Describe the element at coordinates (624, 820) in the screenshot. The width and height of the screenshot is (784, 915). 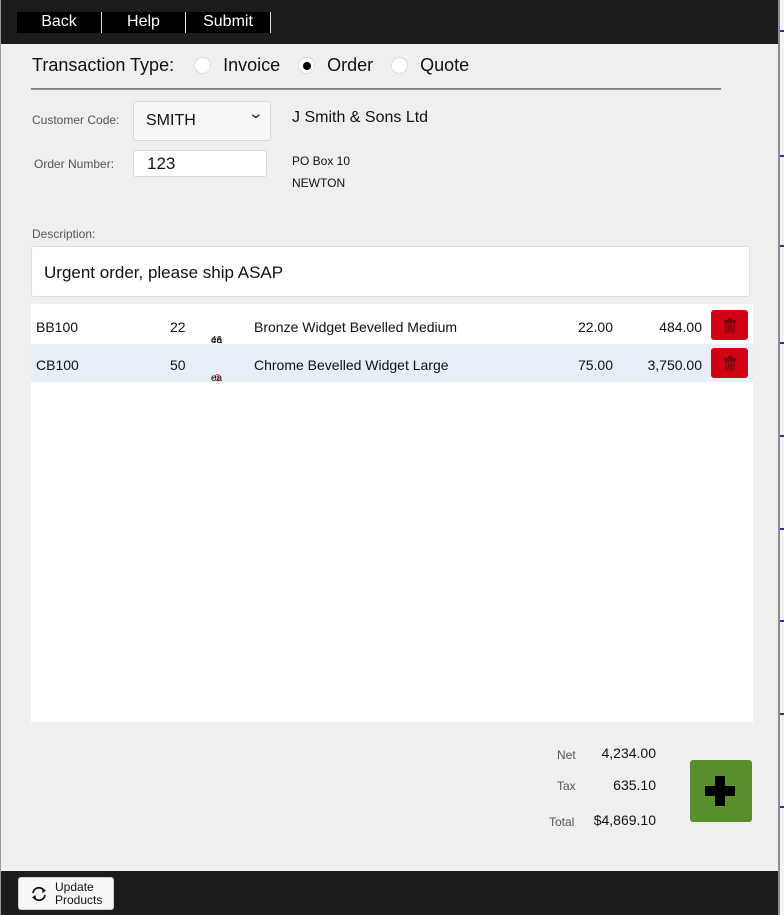
I see `total-value: $4,869.10` at that location.